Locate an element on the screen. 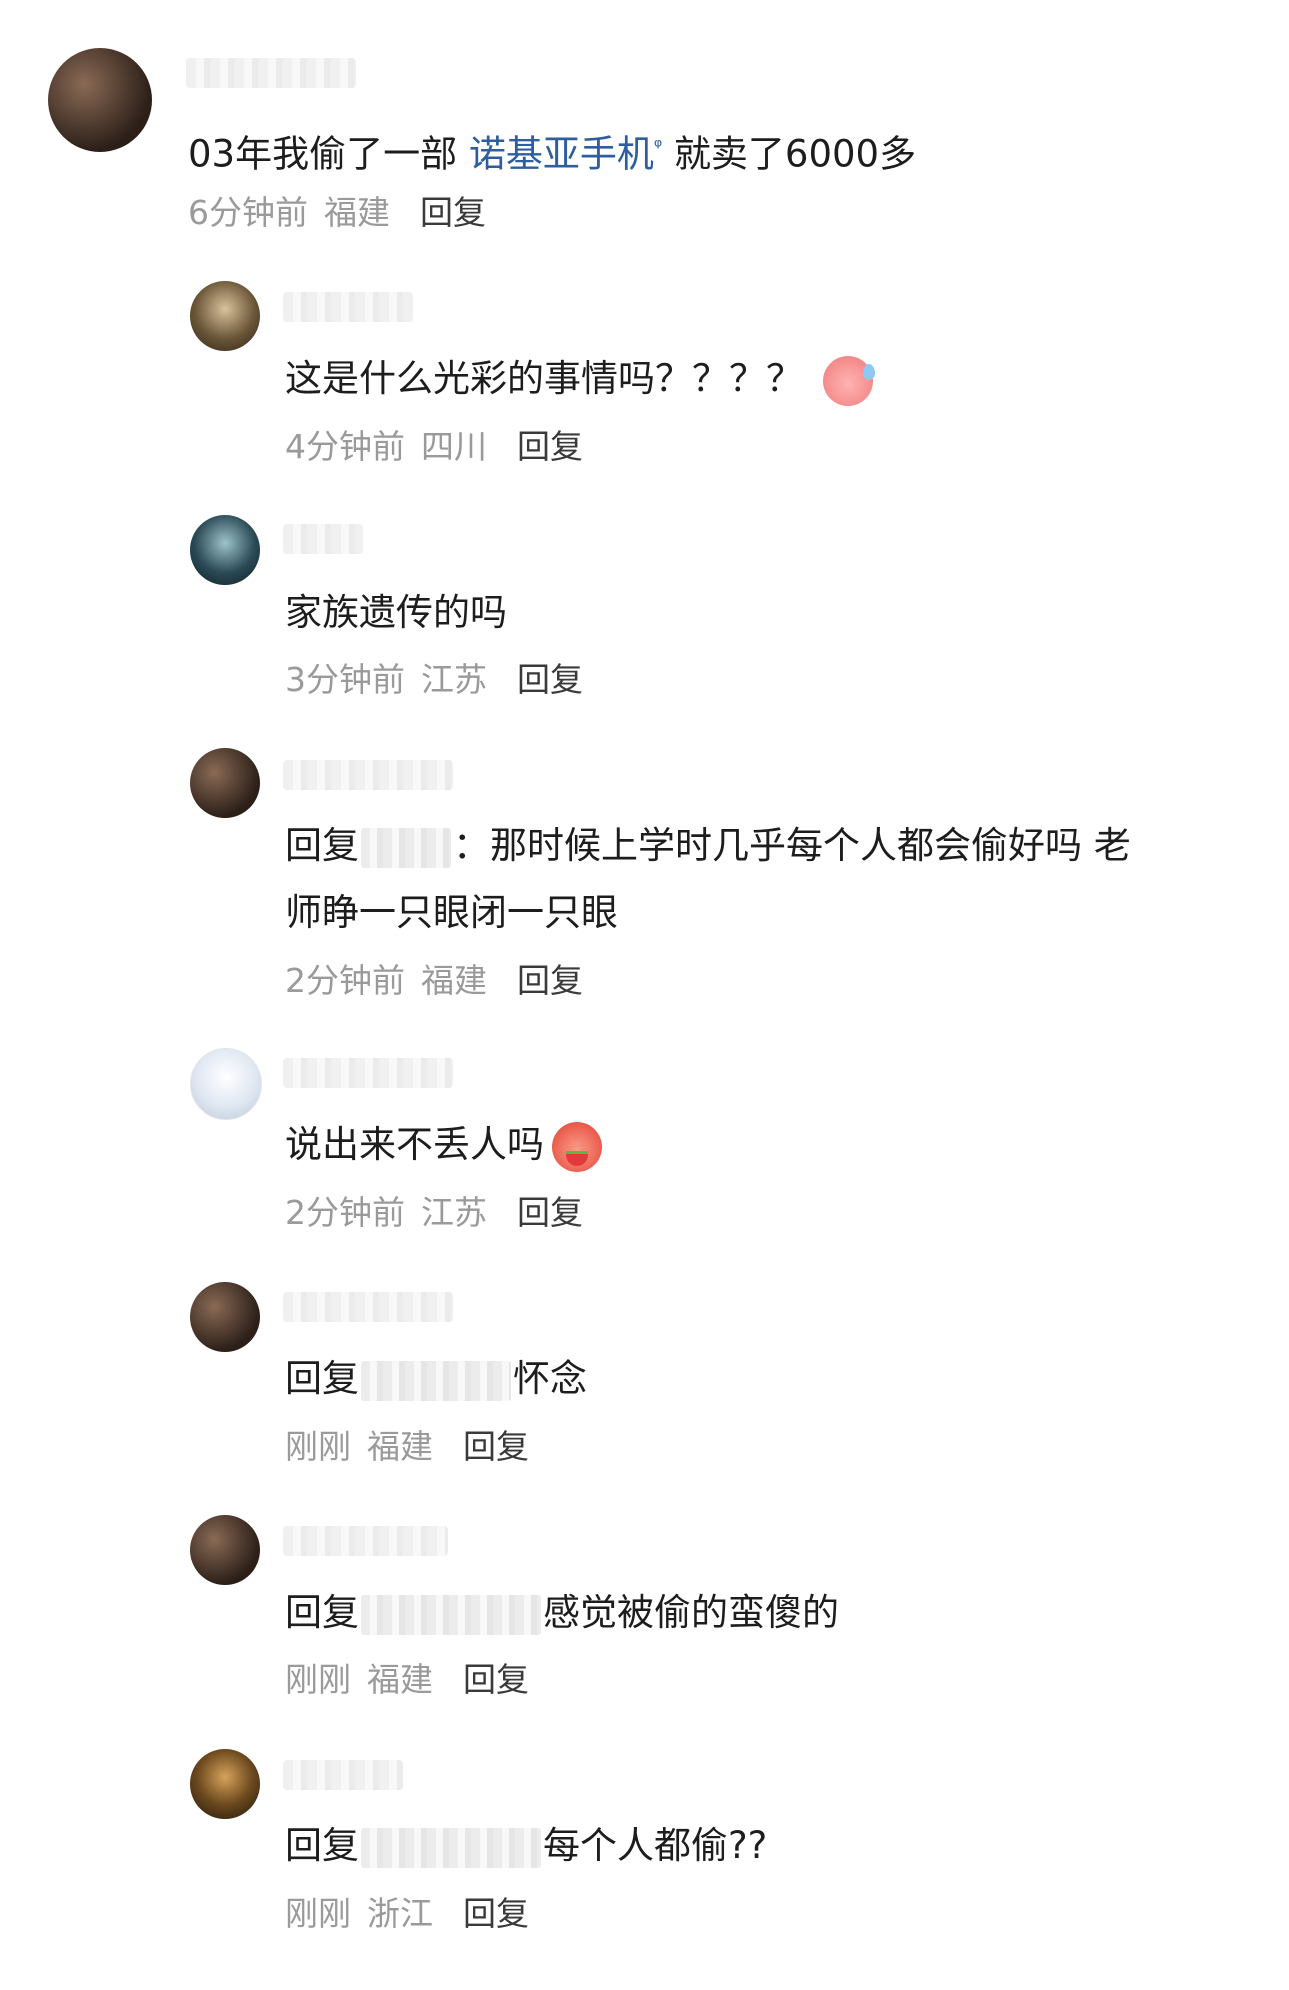 The height and width of the screenshot is (1990, 1289). comment-text: 回复 ：那时候上学时几乎每个人都会偷好吗 老 is located at coordinates (708, 846).